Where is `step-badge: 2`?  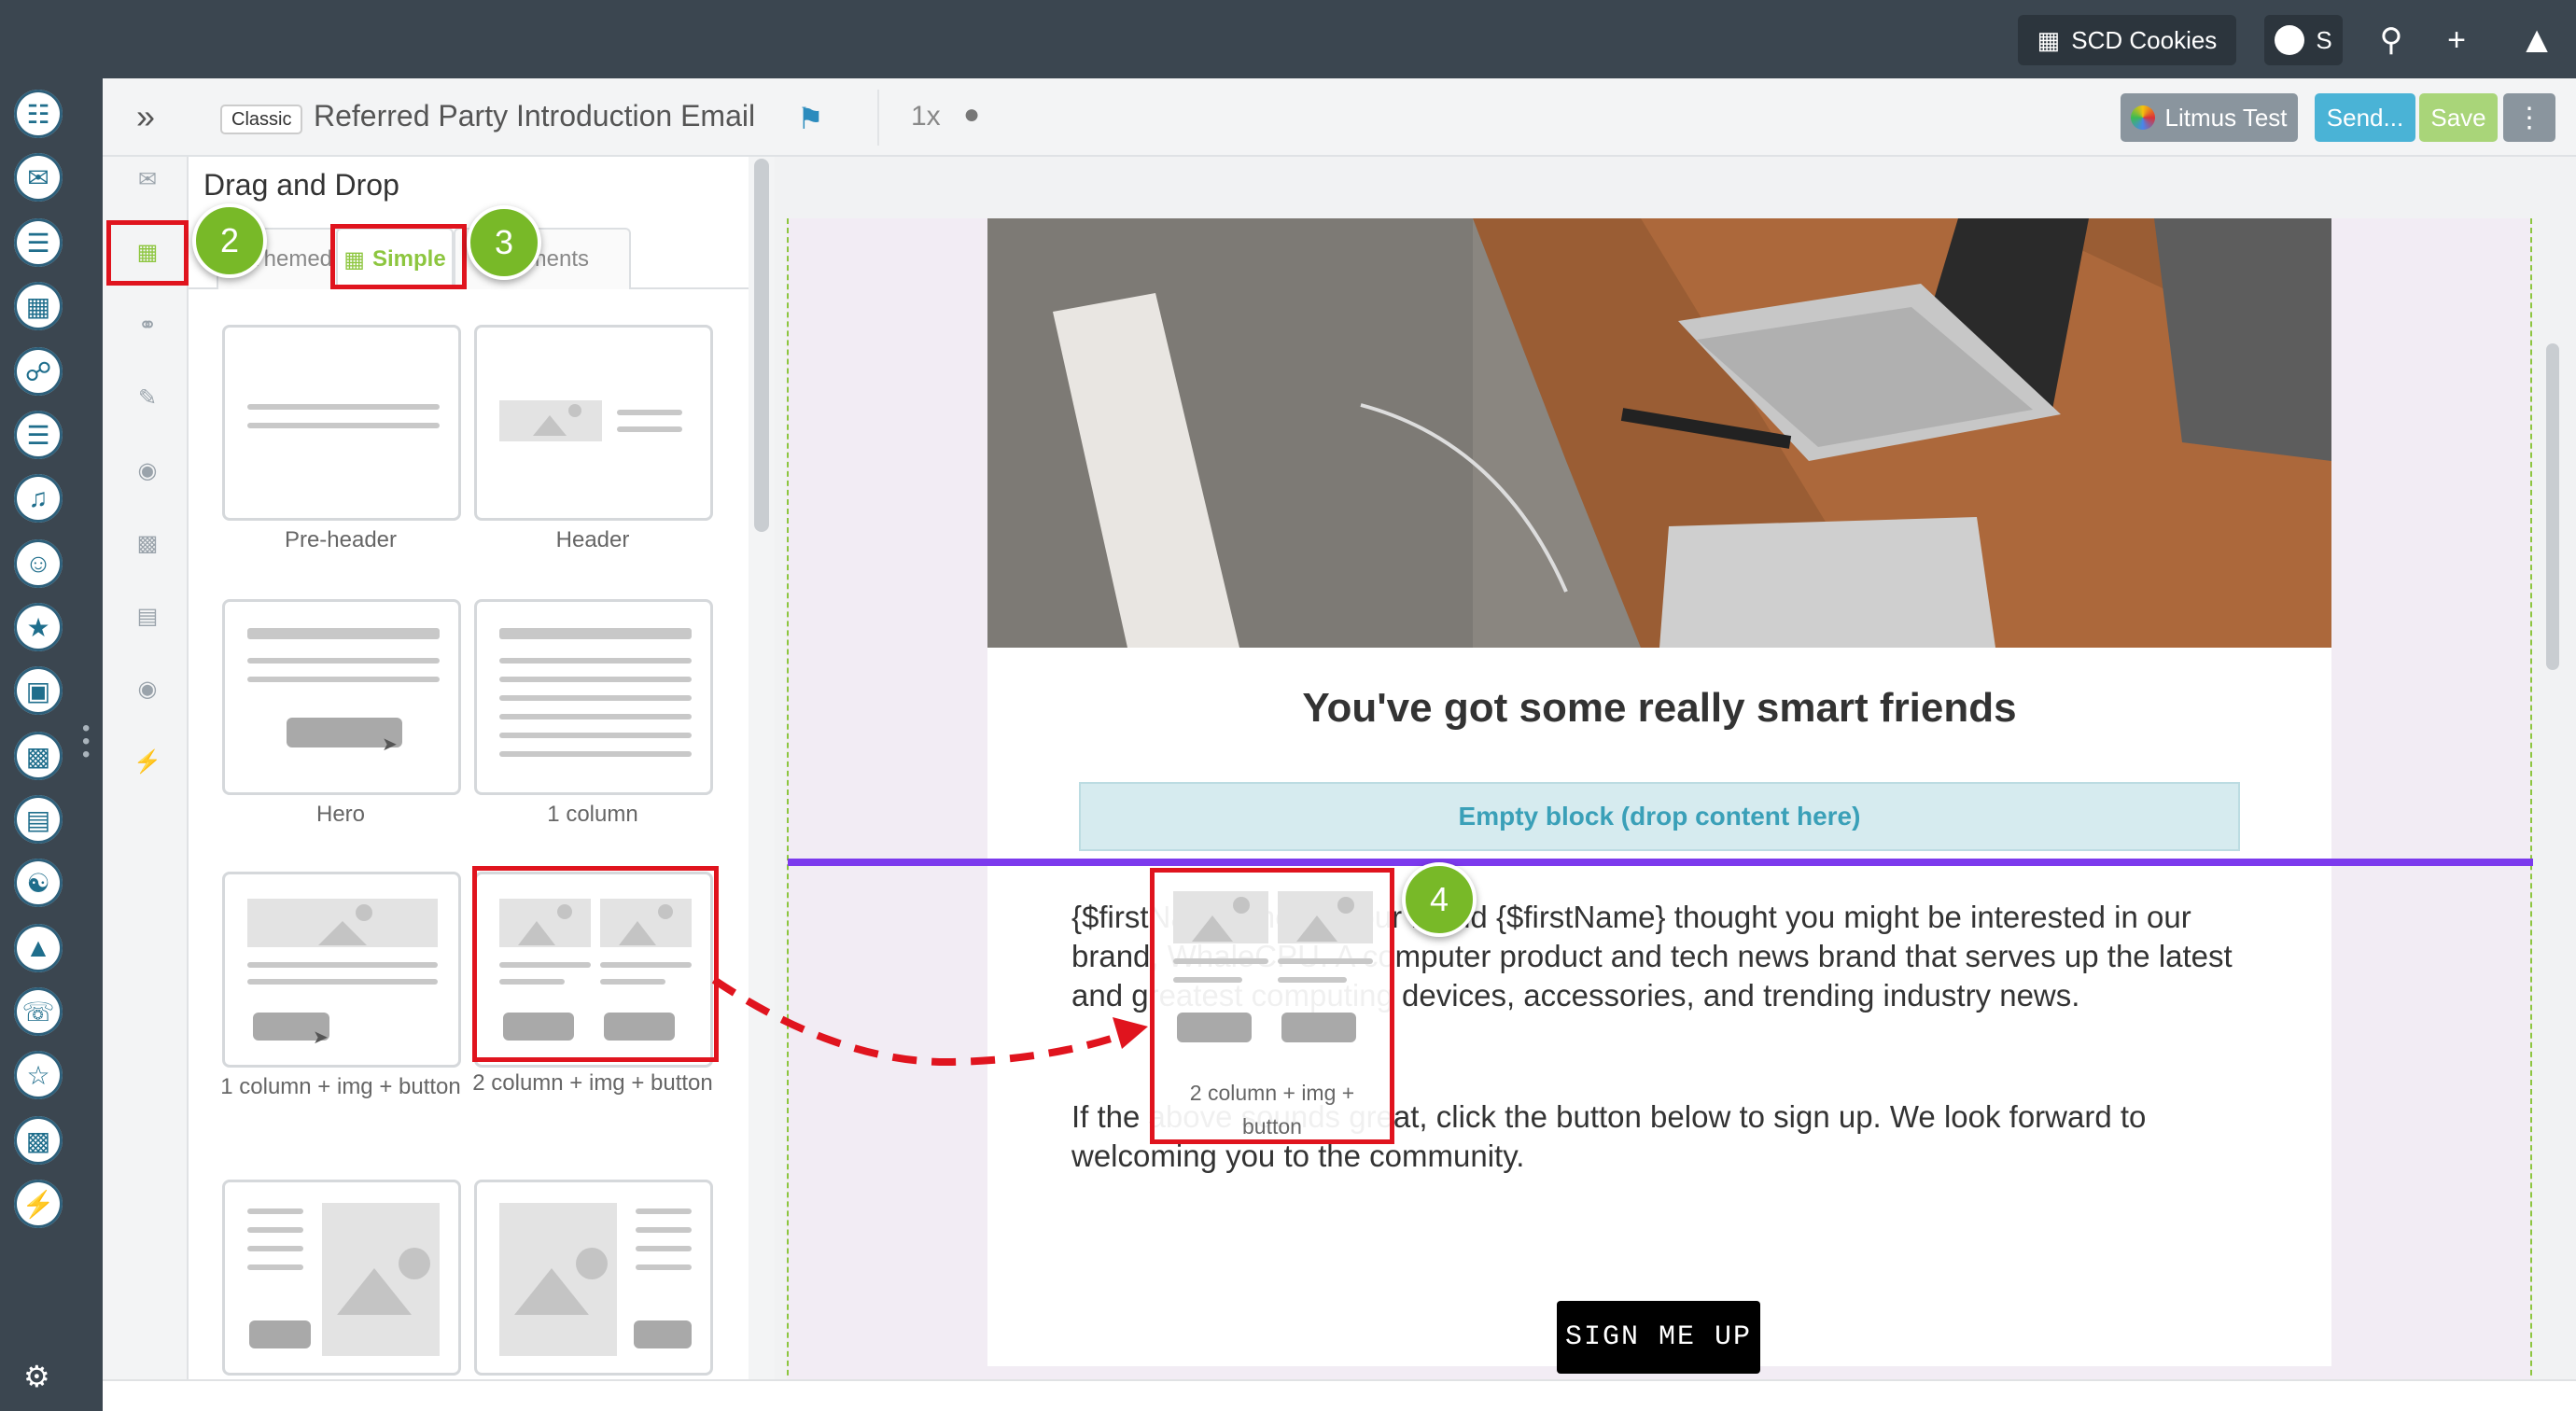 step-badge: 2 is located at coordinates (229, 240).